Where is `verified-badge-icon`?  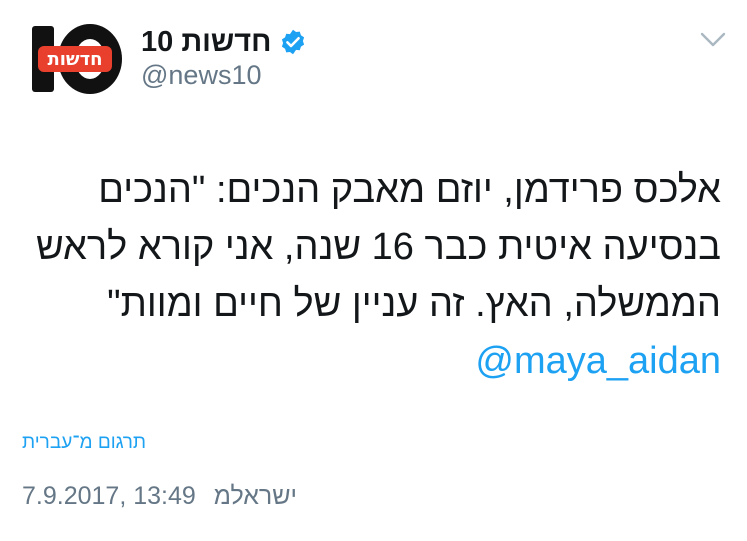
verified-badge-icon is located at coordinates (293, 42).